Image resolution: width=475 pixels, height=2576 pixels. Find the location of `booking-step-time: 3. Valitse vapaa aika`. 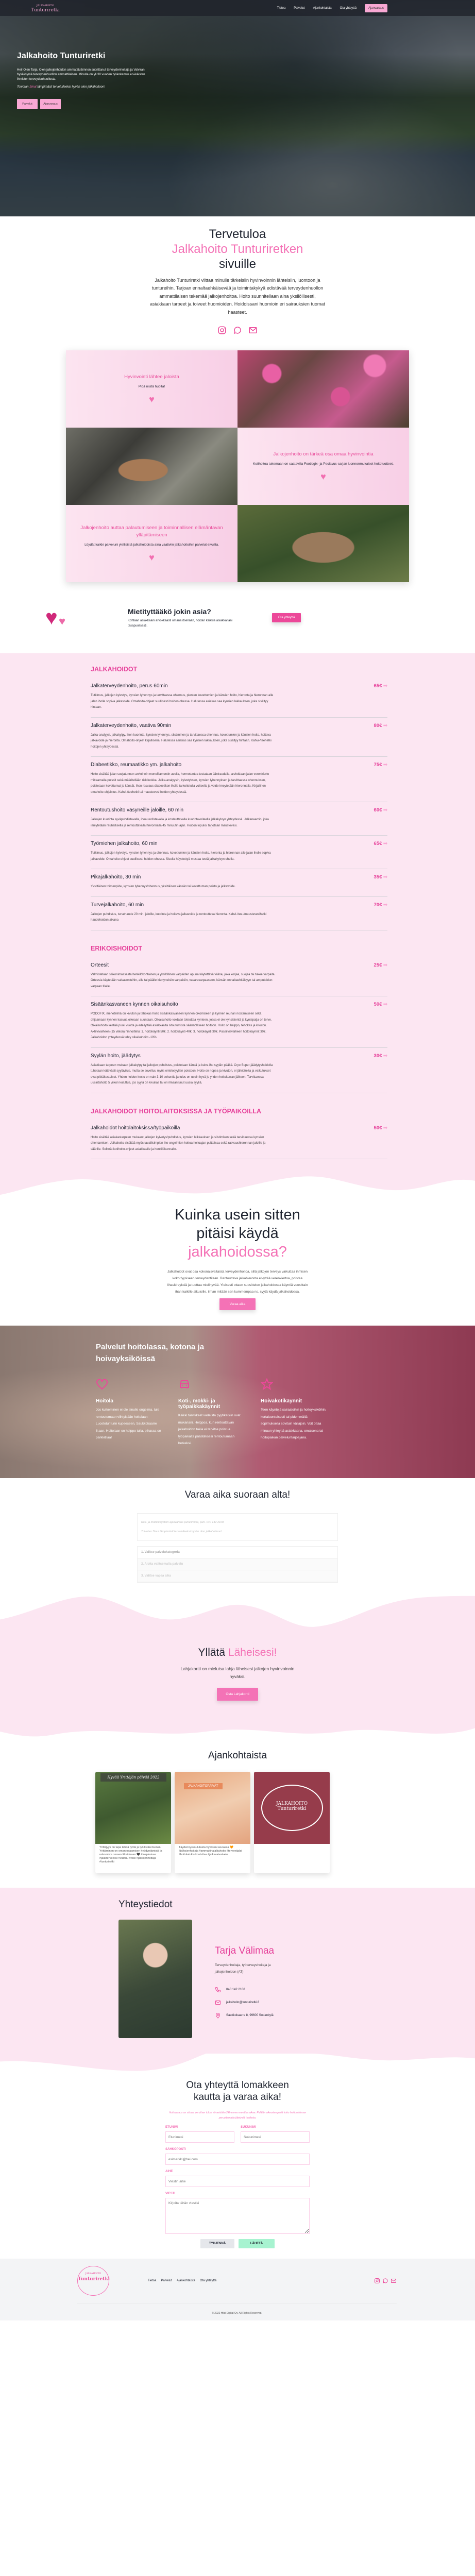

booking-step-time: 3. Valitse vapaa aika is located at coordinates (237, 1576).